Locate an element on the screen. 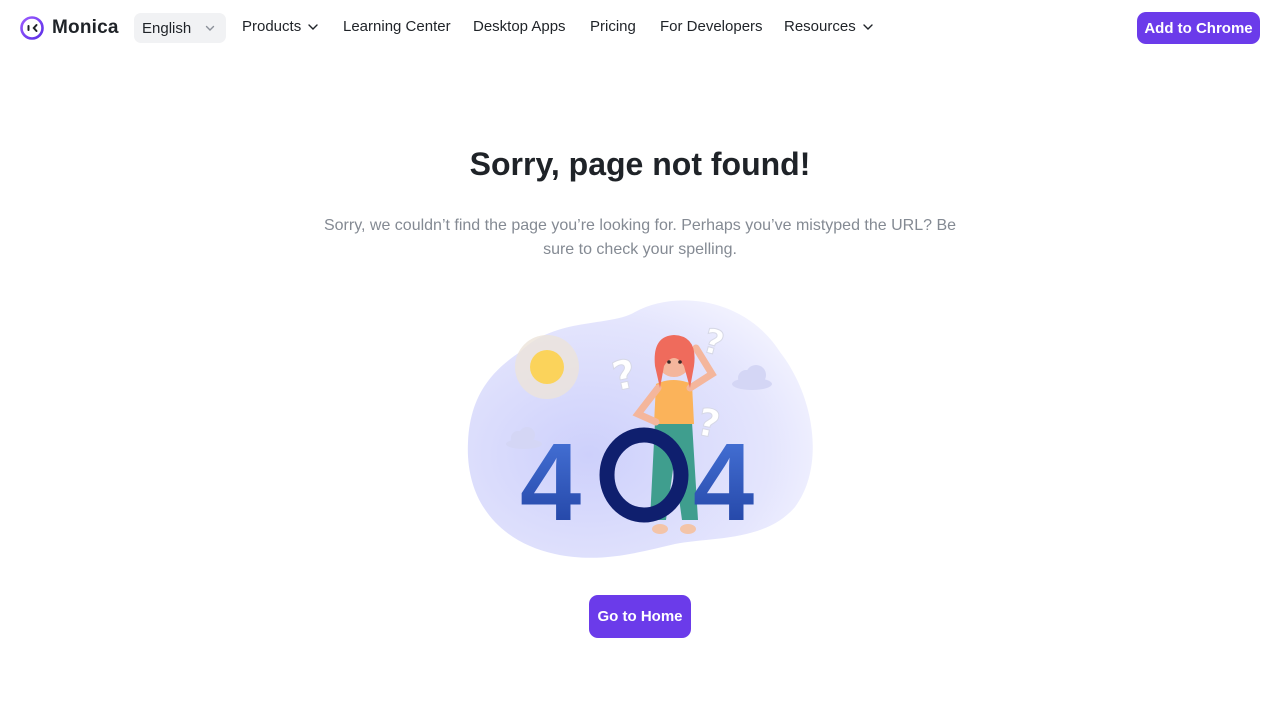 Image resolution: width=1280 pixels, height=720 pixels. nav-label: For Developers is located at coordinates (711, 26).